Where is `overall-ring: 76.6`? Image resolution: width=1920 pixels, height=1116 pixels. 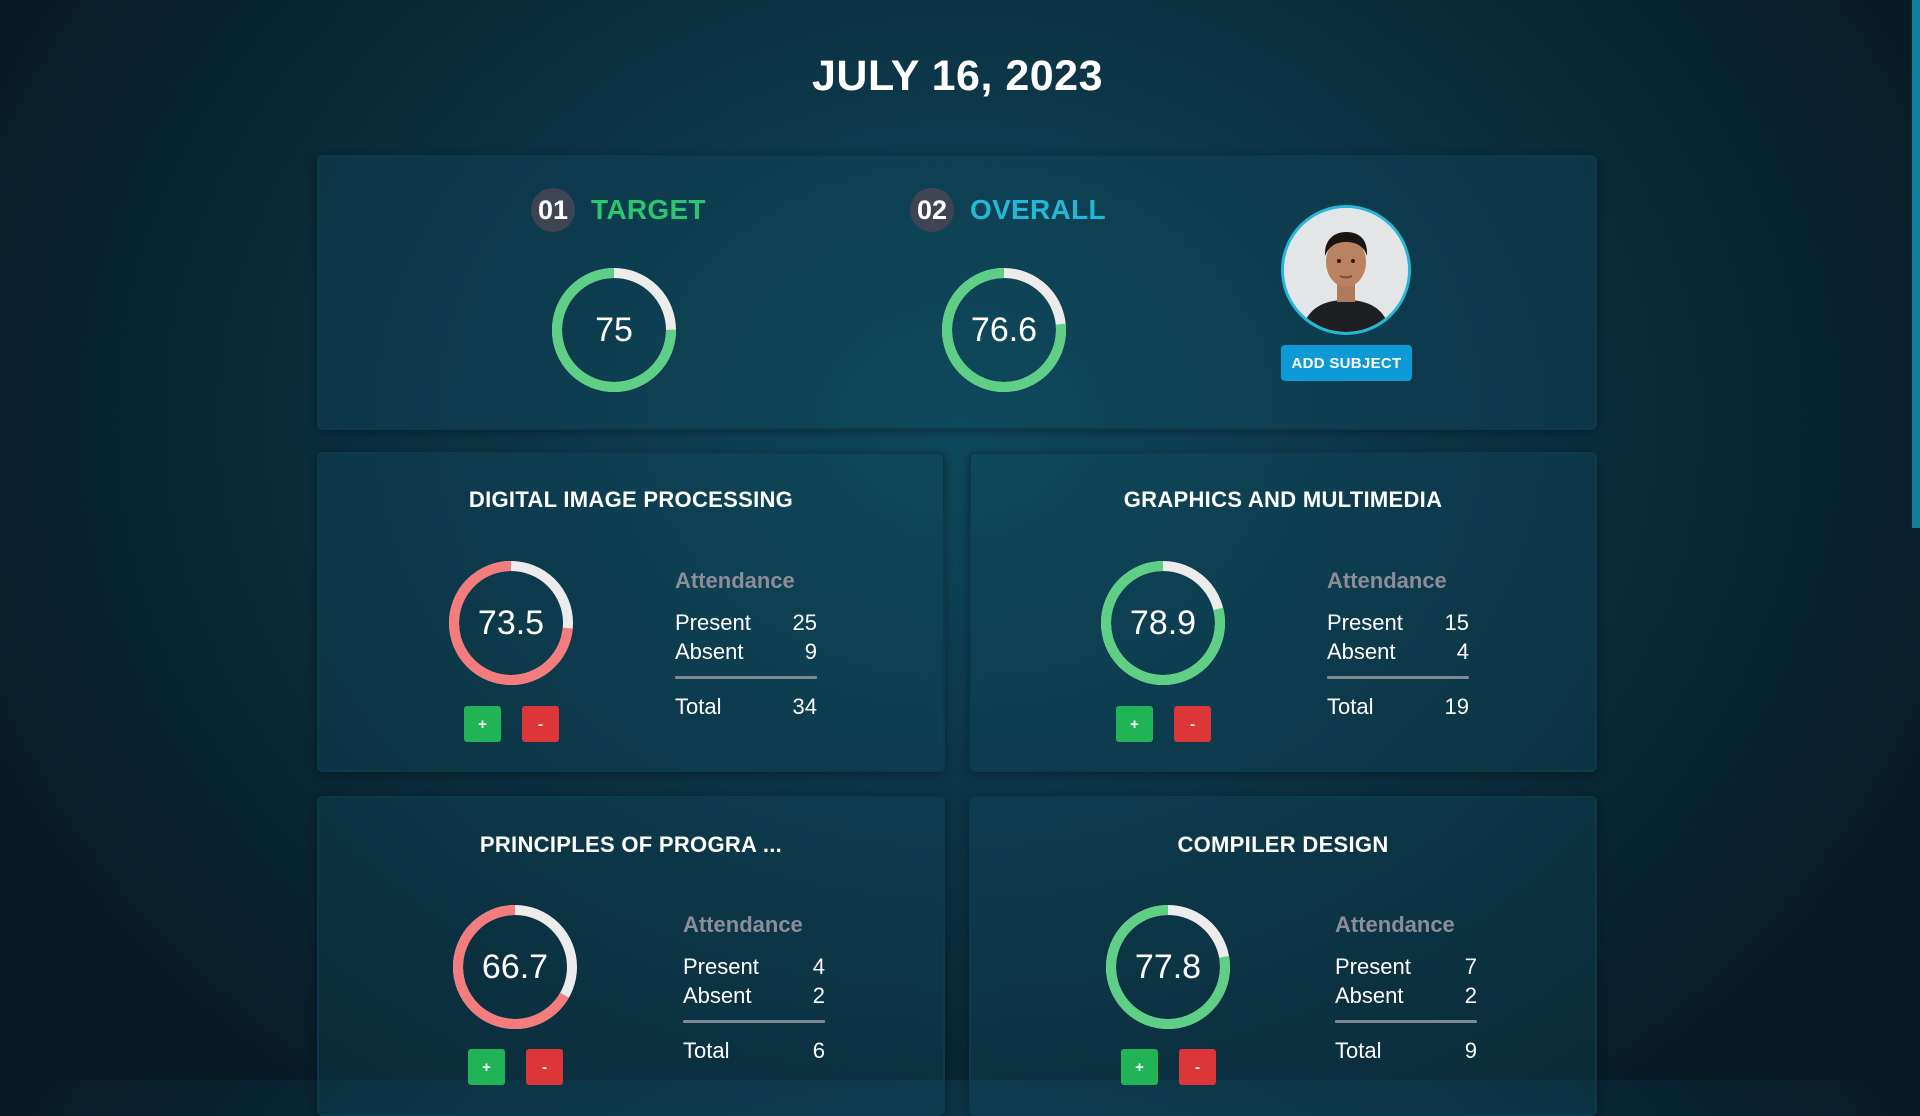 overall-ring: 76.6 is located at coordinates (1004, 330).